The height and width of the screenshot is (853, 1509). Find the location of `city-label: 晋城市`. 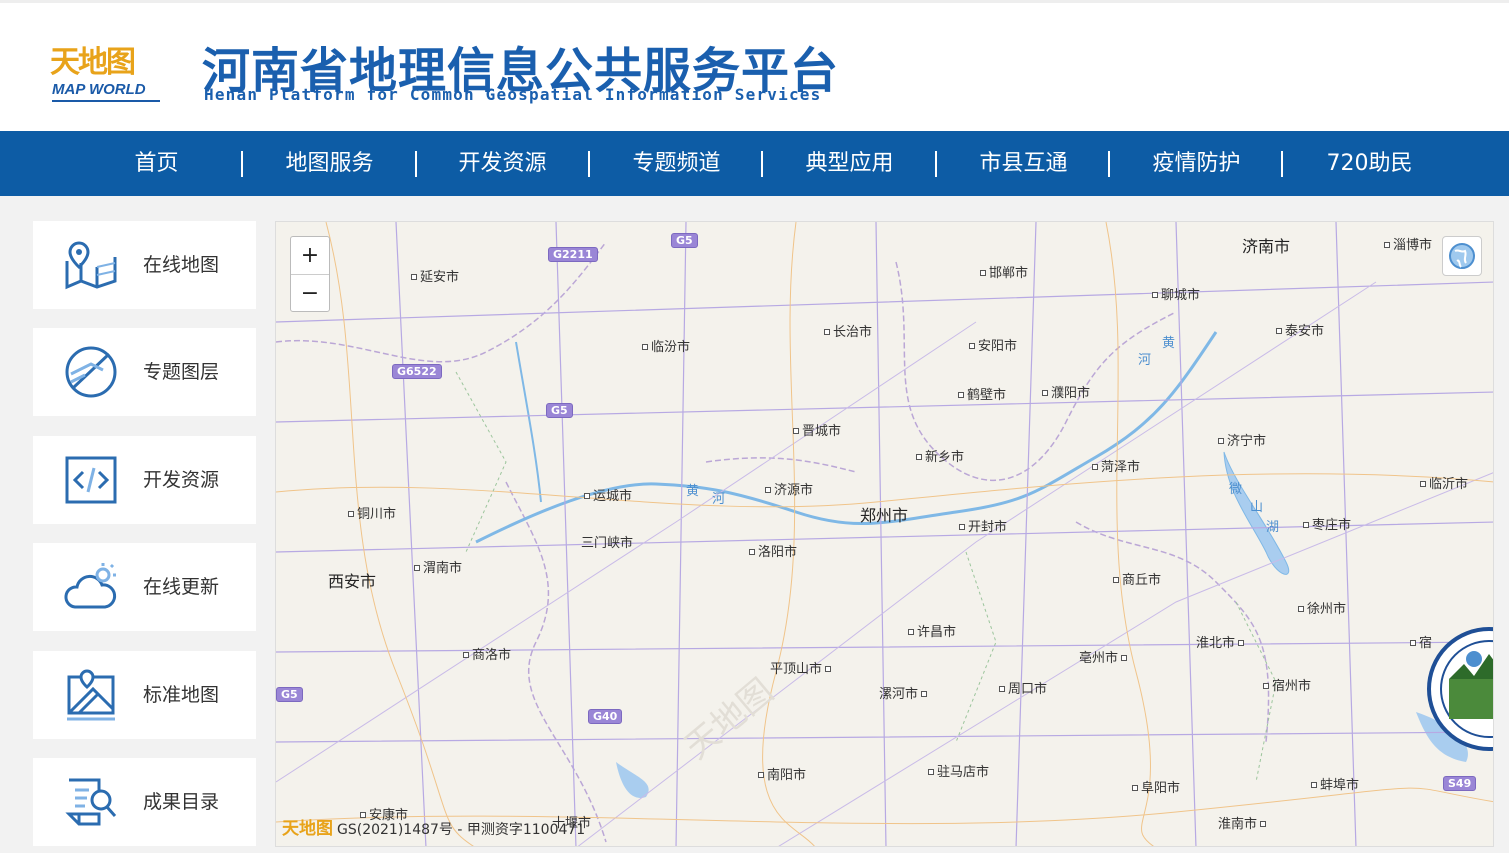

city-label: 晋城市 is located at coordinates (817, 432).